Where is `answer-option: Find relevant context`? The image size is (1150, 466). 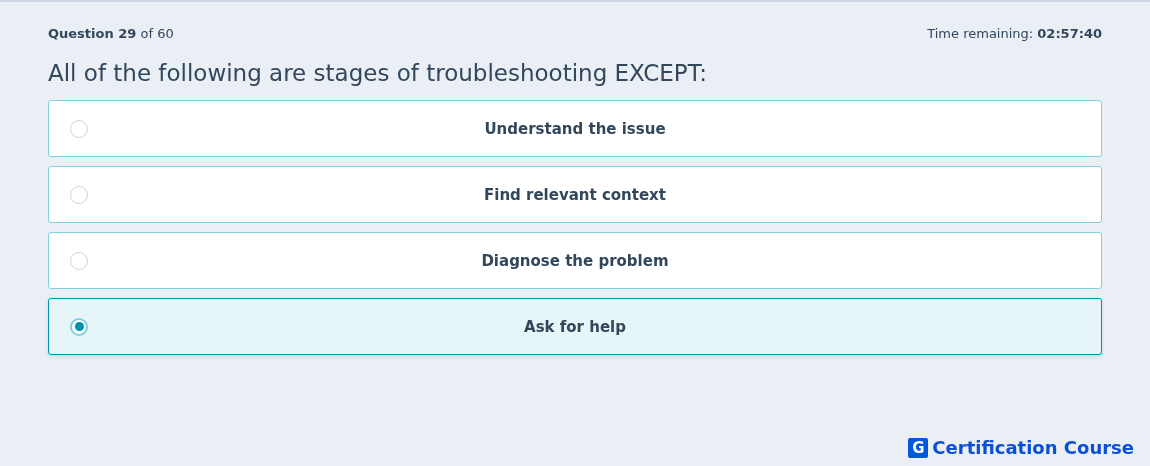 answer-option: Find relevant context is located at coordinates (575, 194).